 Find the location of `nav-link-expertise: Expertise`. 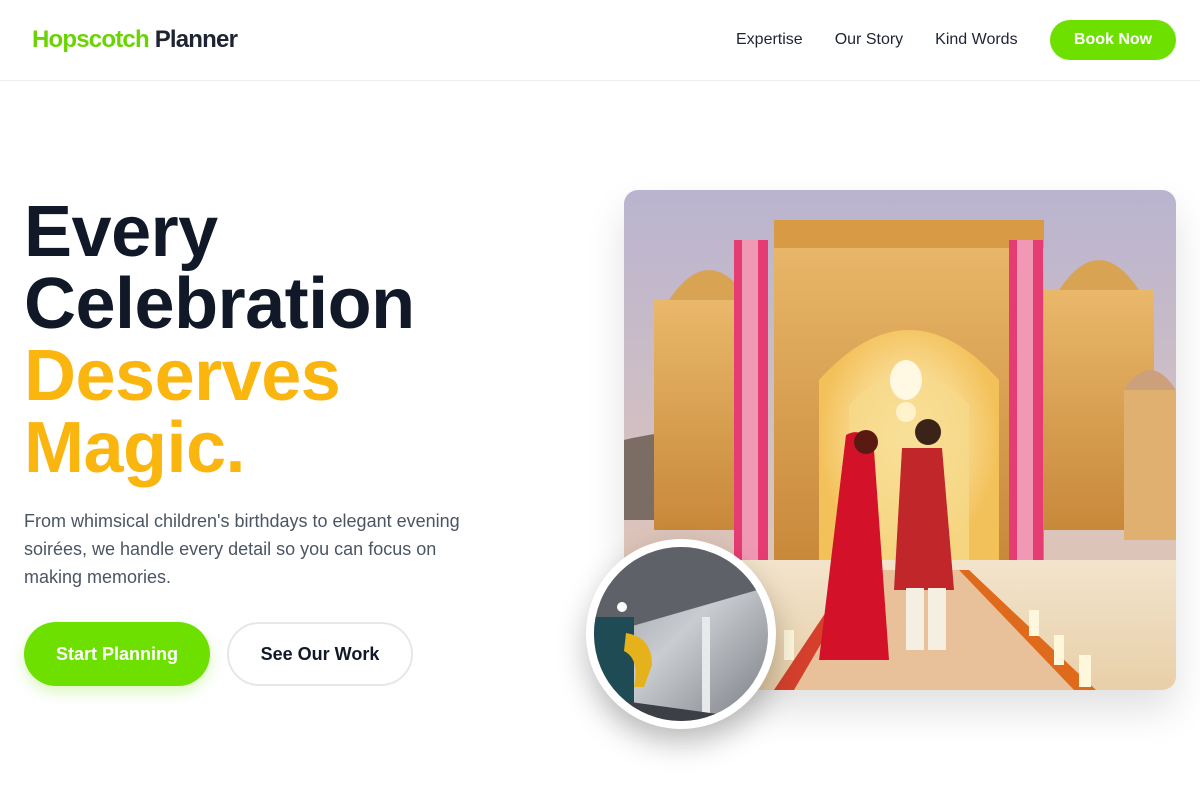

nav-link-expertise: Expertise is located at coordinates (769, 40).